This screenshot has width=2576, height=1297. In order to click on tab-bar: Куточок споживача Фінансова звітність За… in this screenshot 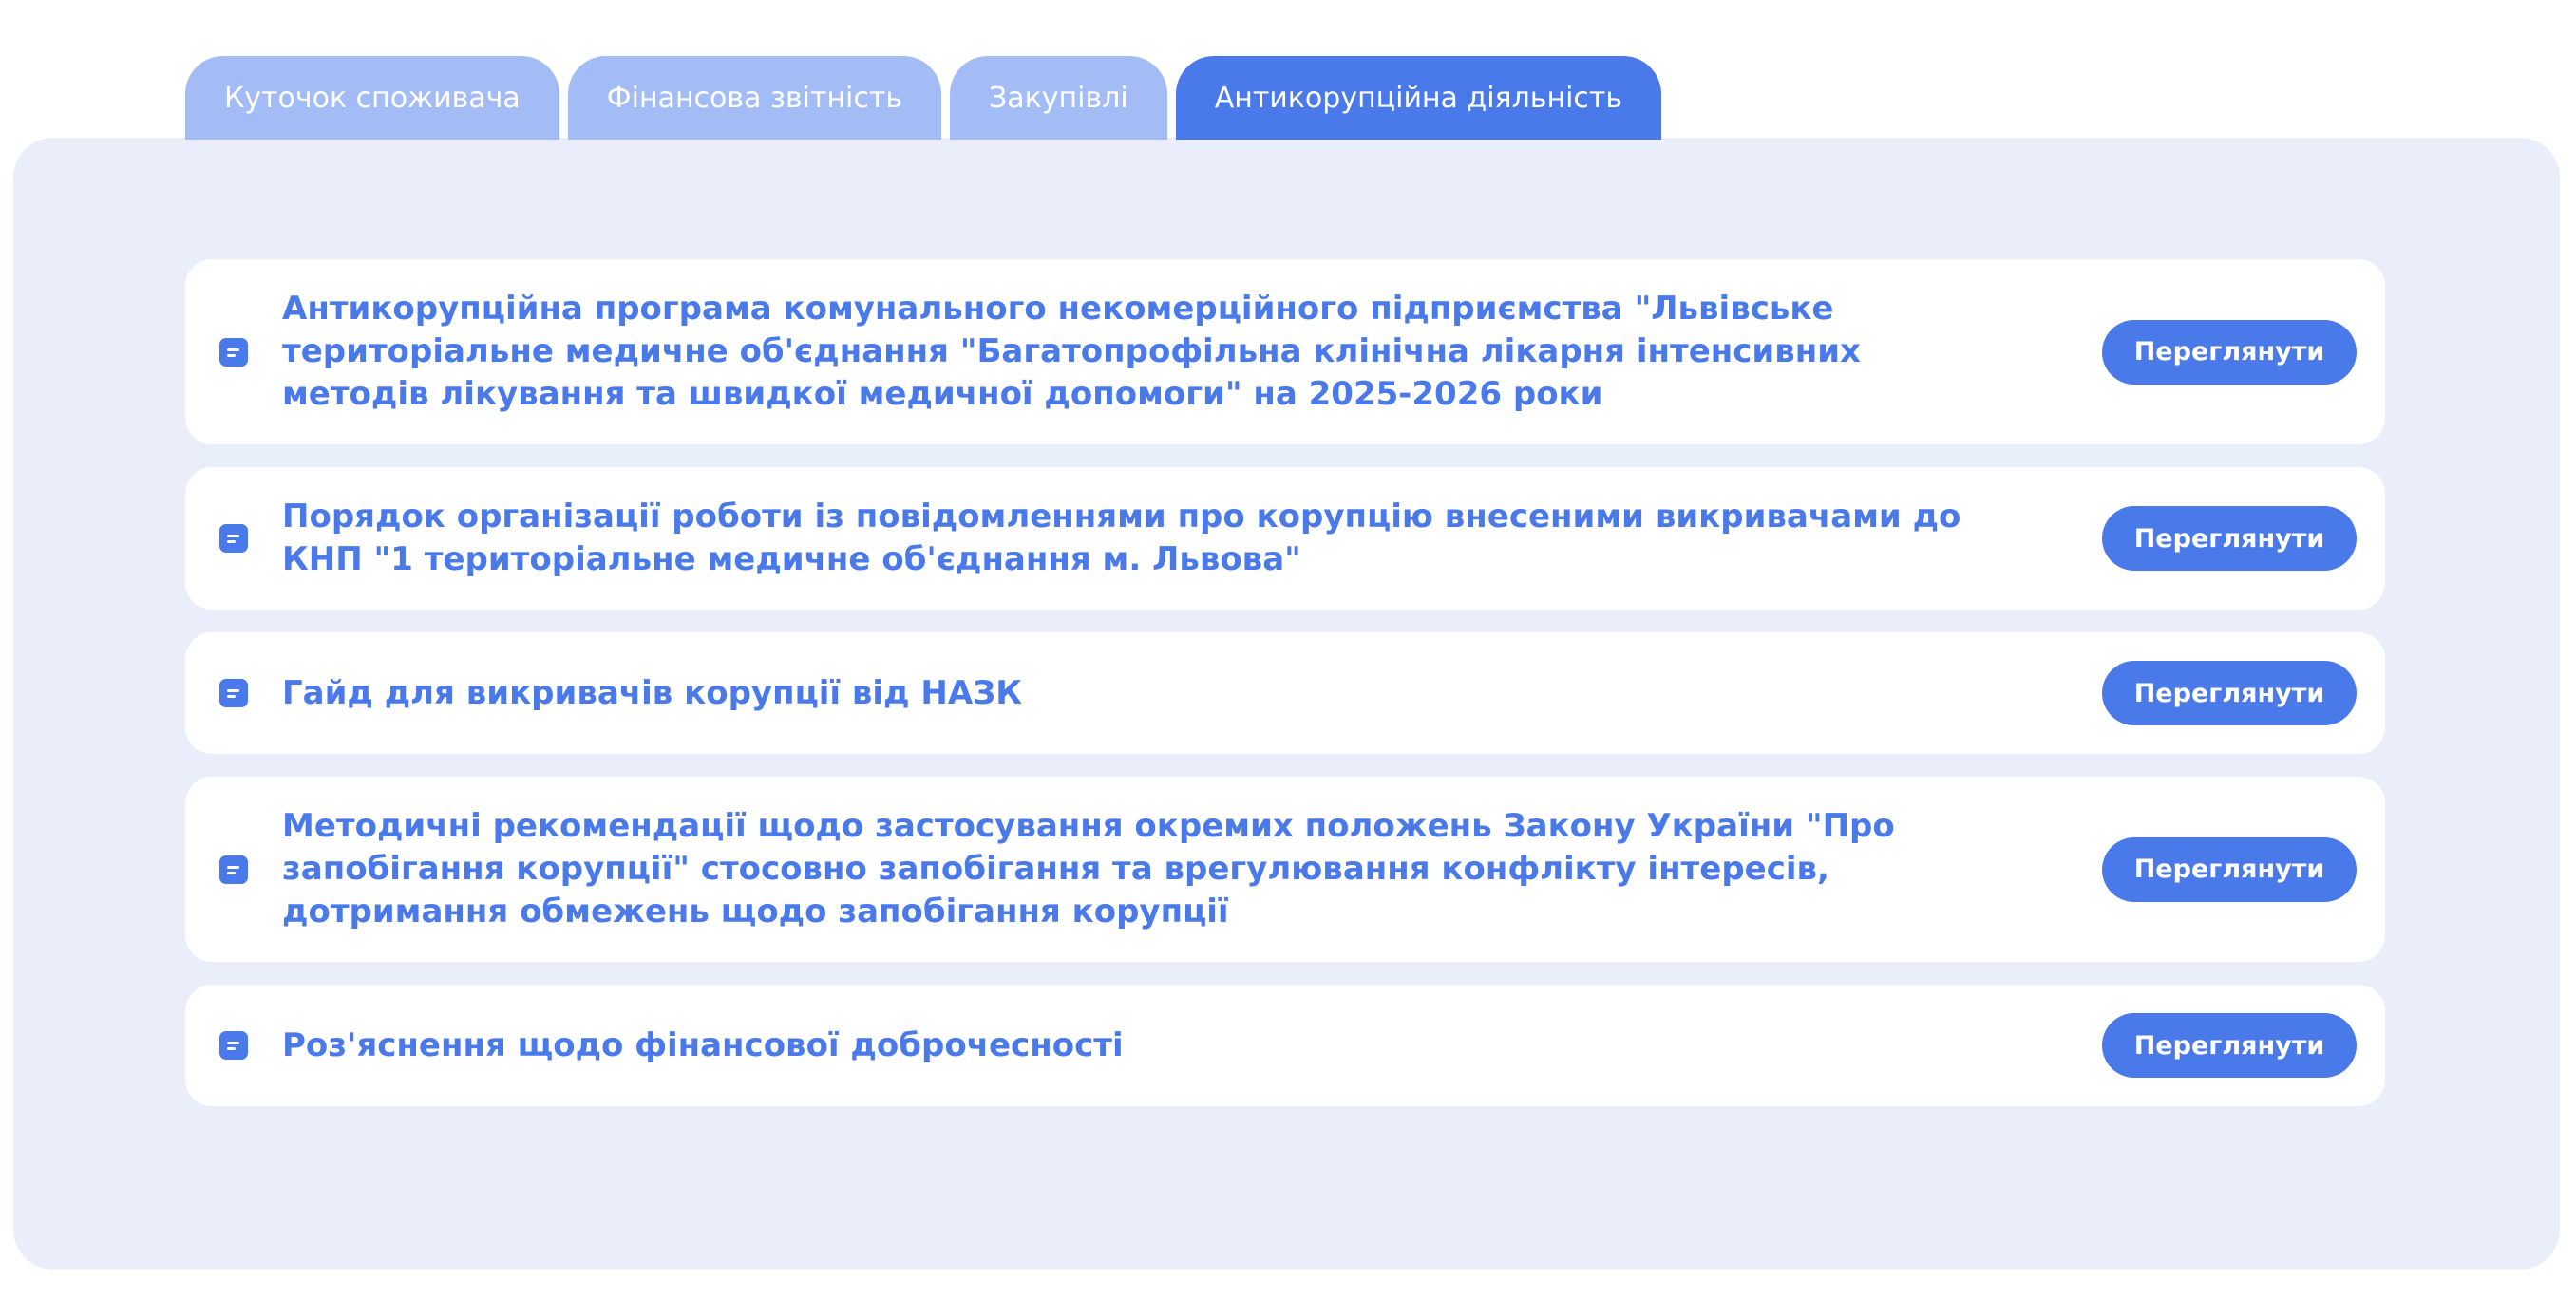, I will do `click(923, 98)`.